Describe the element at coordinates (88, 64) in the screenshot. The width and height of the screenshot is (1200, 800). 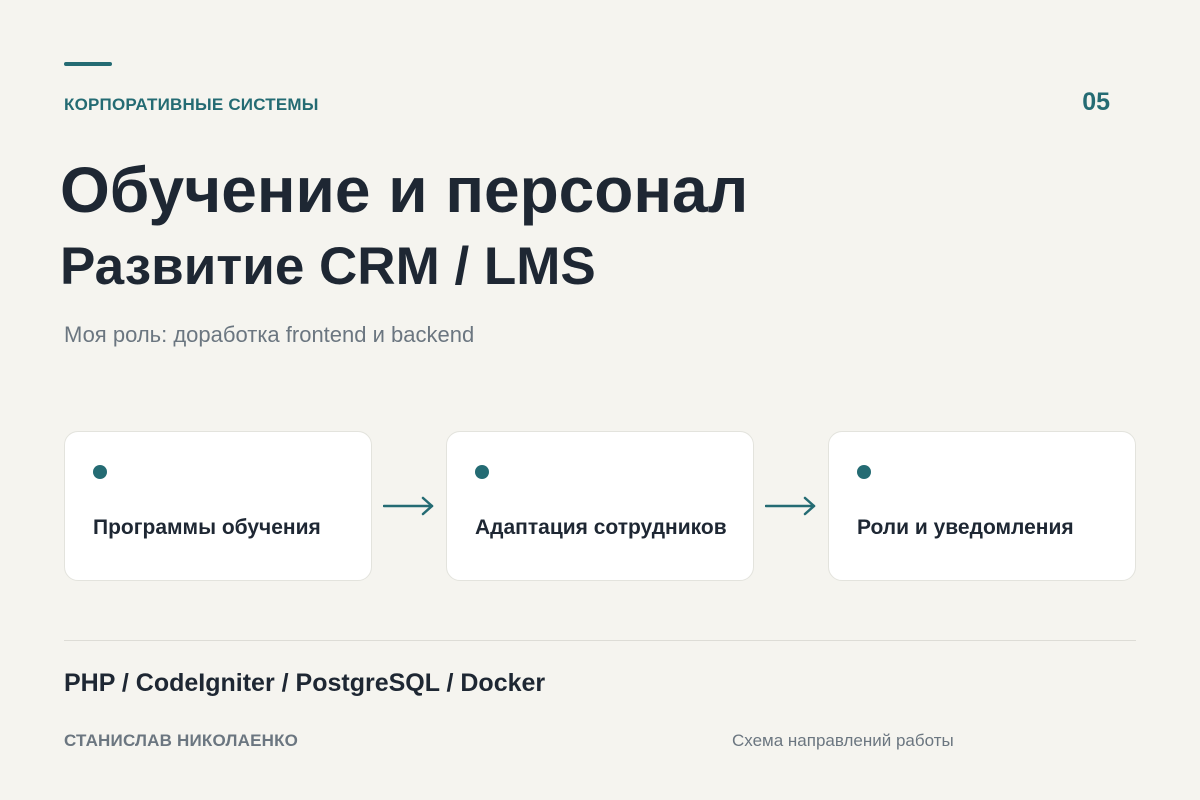
I see `accent-bar` at that location.